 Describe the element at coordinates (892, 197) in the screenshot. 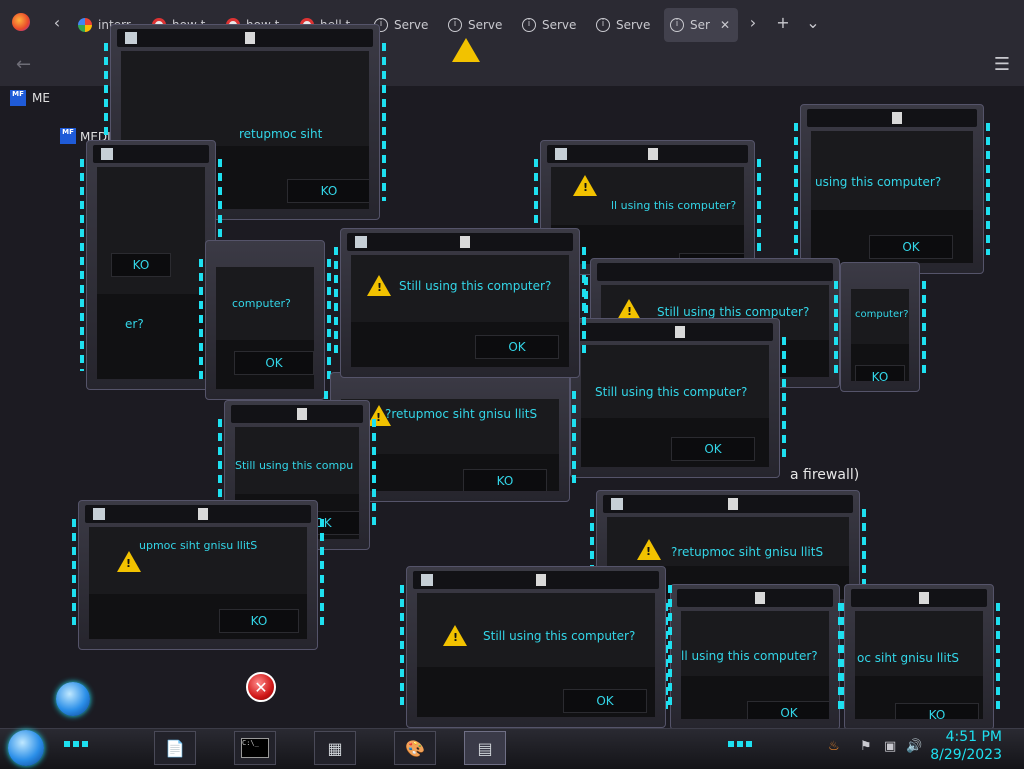

I see `dialog-body: using this computer? OK` at that location.